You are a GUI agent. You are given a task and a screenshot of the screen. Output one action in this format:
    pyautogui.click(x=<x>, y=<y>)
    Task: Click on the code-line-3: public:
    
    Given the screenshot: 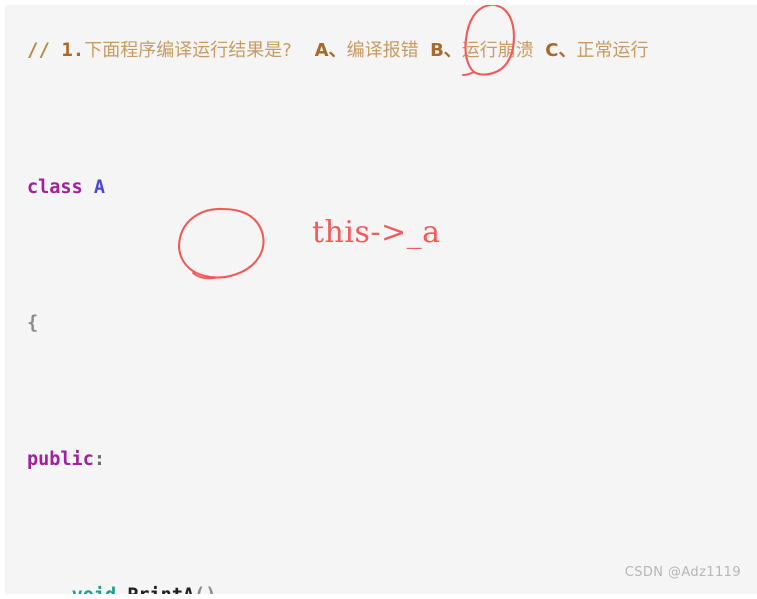 What is the action you would take?
    pyautogui.click(x=155, y=460)
    